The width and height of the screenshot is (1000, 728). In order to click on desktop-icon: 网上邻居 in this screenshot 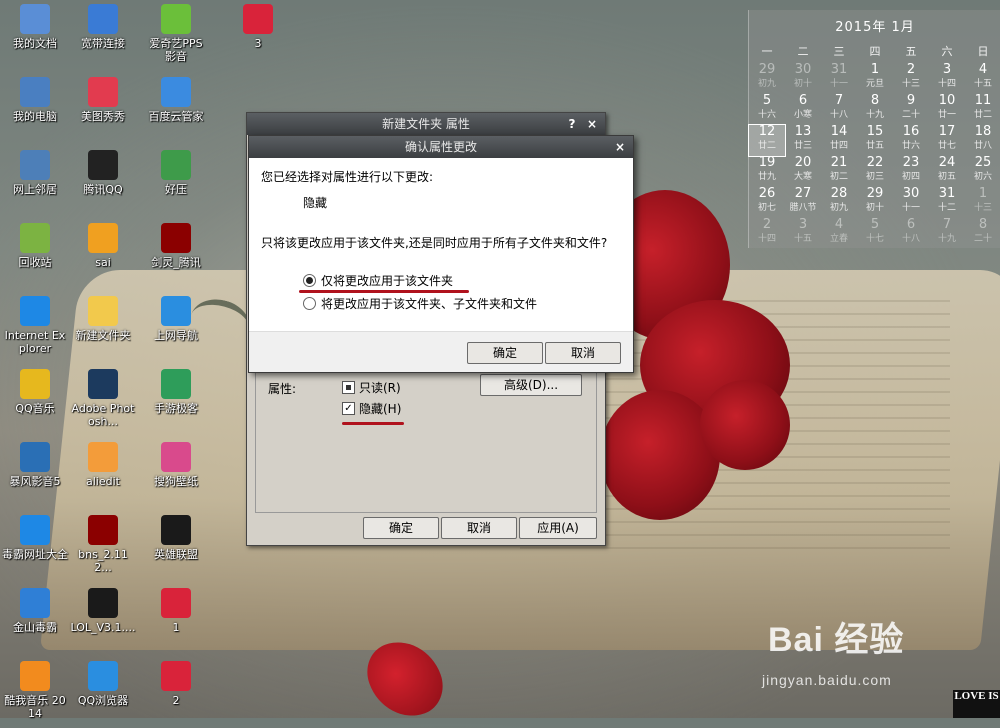, I will do `click(35, 173)`.